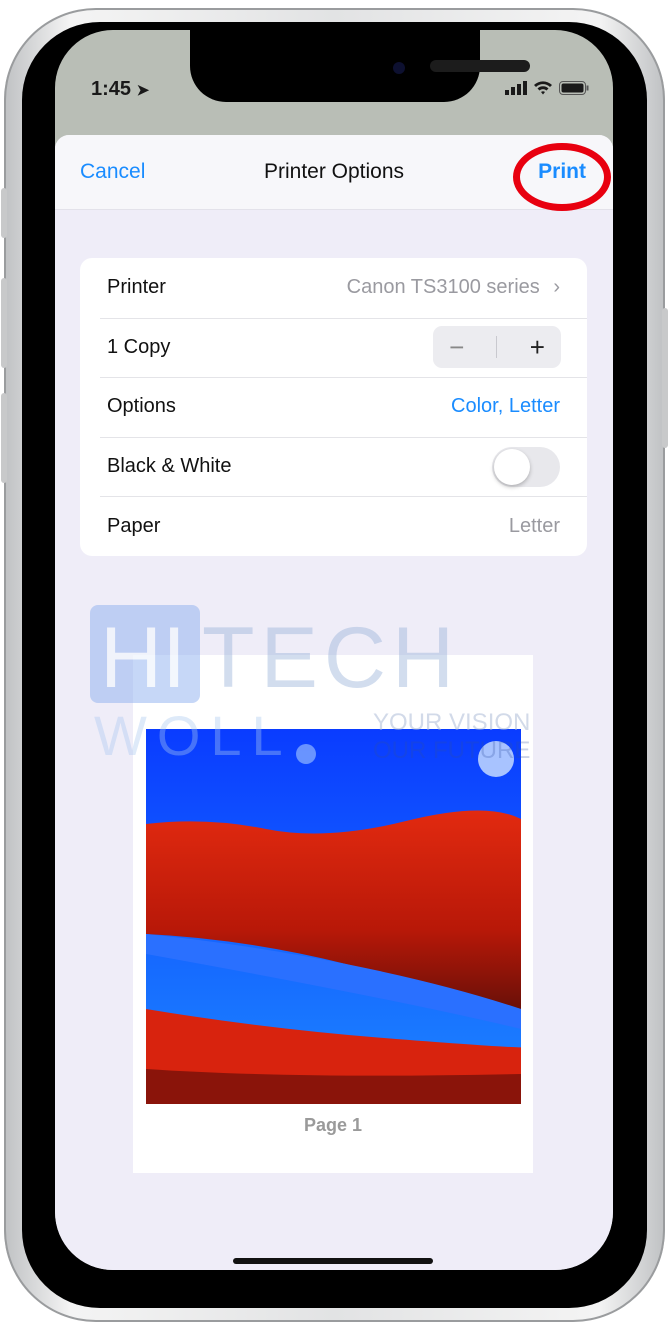 This screenshot has height=1328, width=669. Describe the element at coordinates (333, 1125) in the screenshot. I see `page-number-label: Page 1` at that location.